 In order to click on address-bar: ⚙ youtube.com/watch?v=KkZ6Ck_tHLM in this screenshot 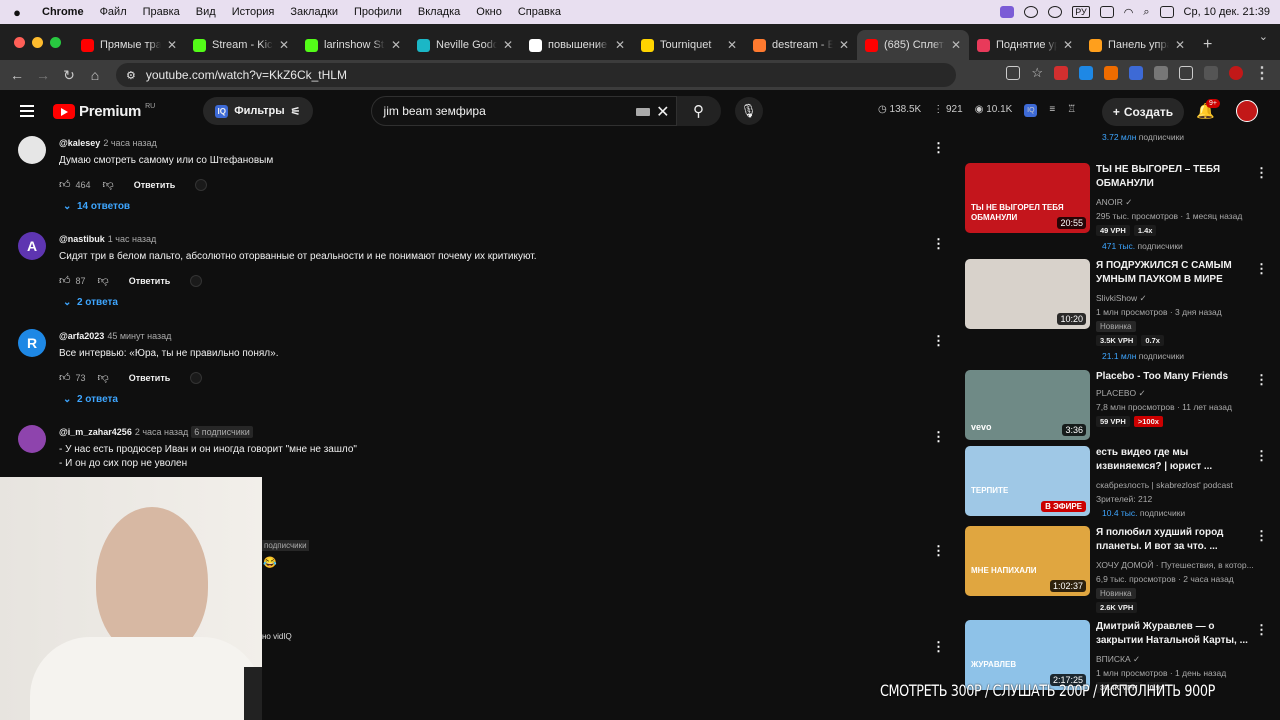, I will do `click(536, 75)`.